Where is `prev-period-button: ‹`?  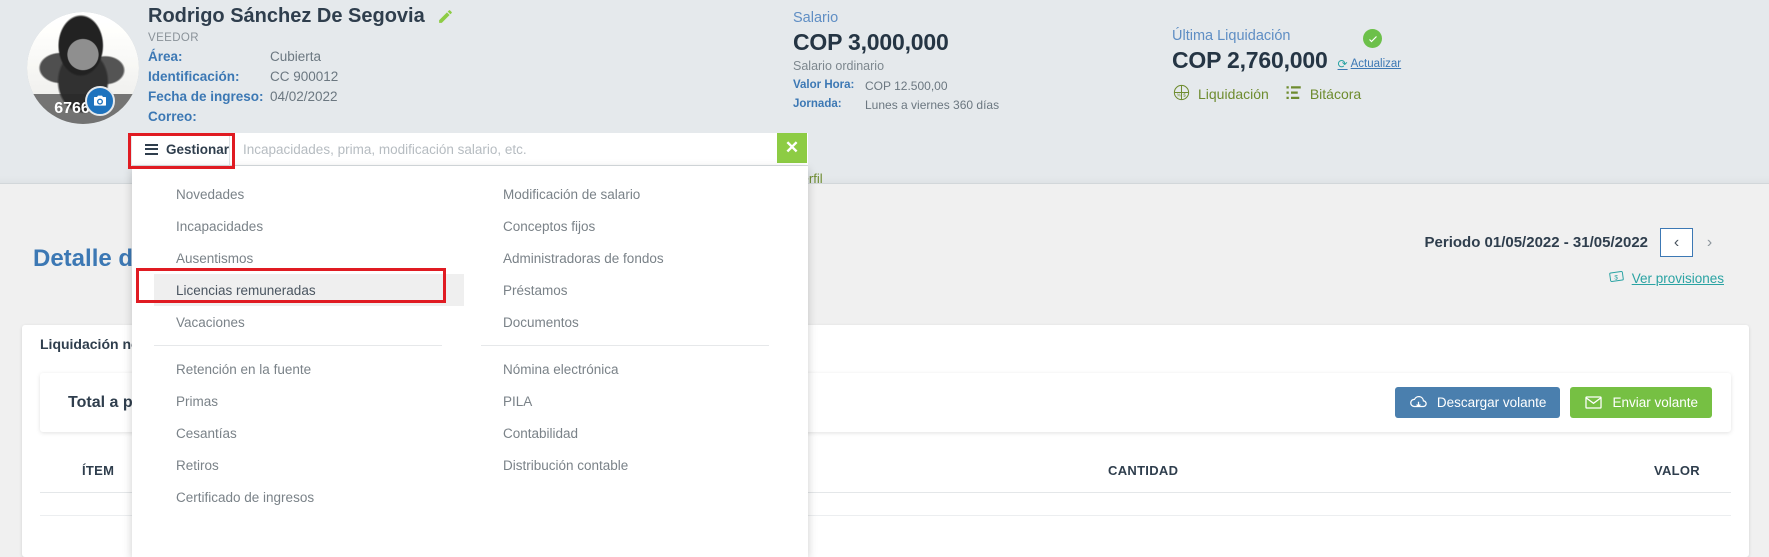
prev-period-button: ‹ is located at coordinates (1676, 242).